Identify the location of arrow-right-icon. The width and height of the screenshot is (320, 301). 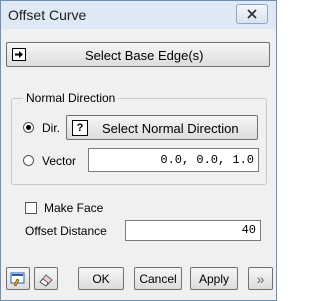
(19, 54).